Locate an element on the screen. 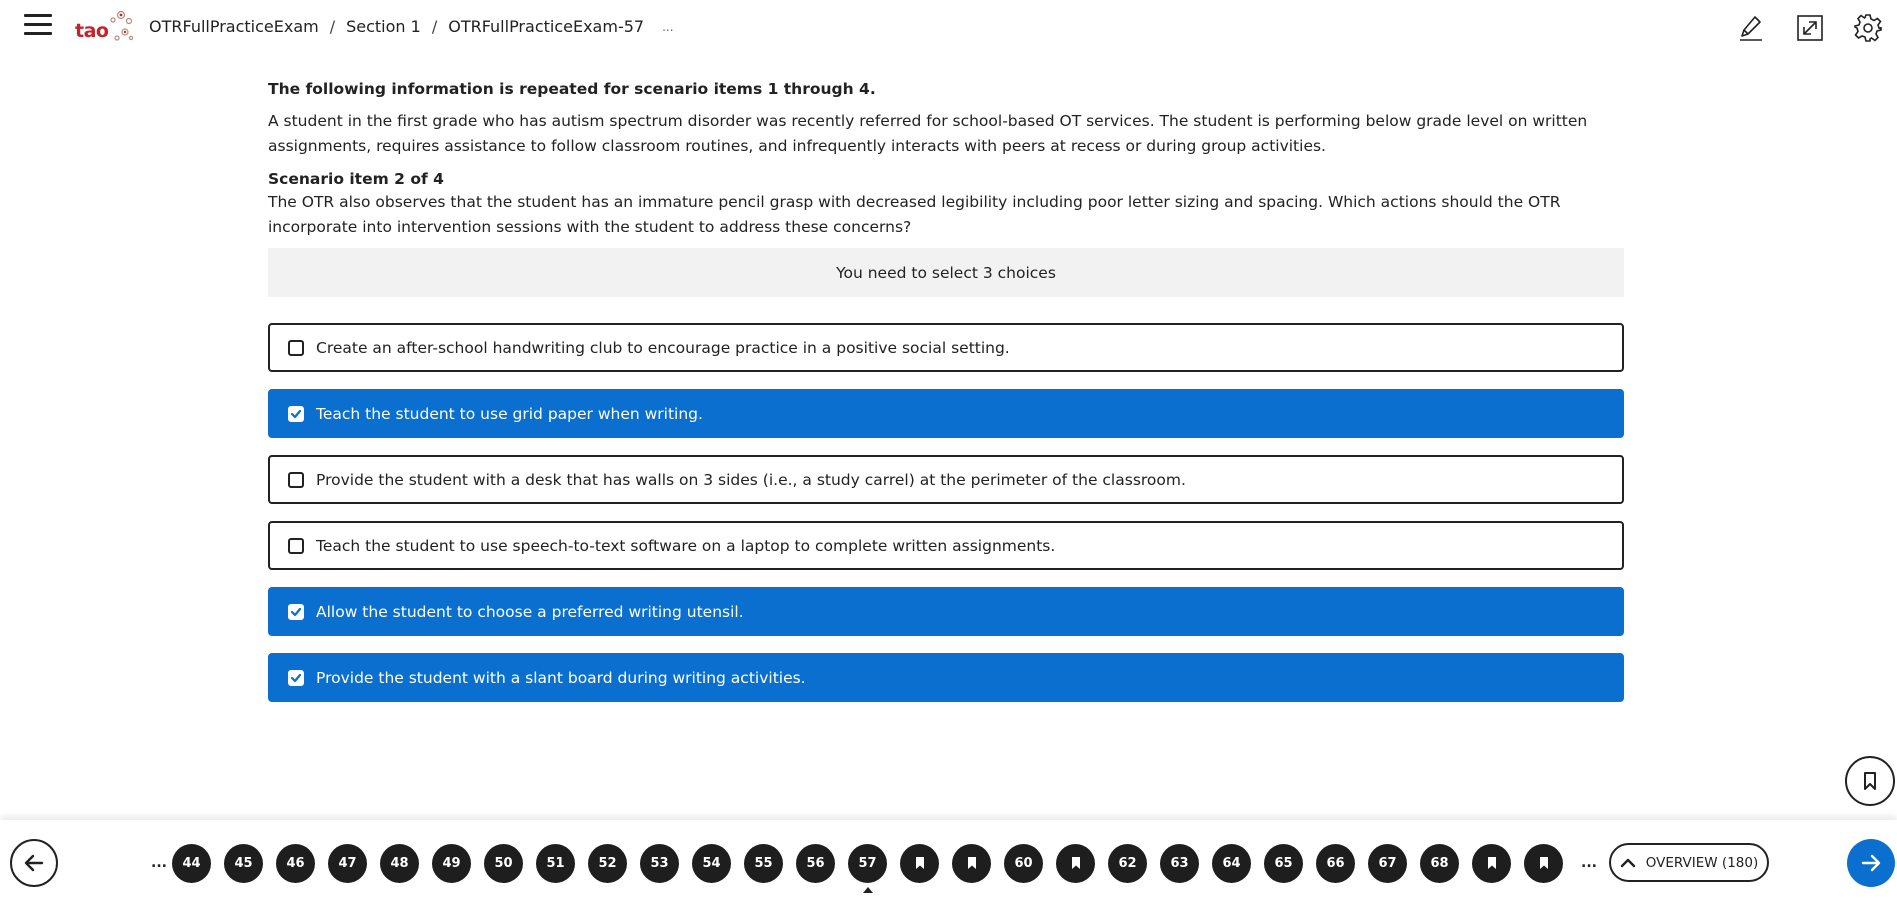  nav-item-label: 53 is located at coordinates (659, 863).